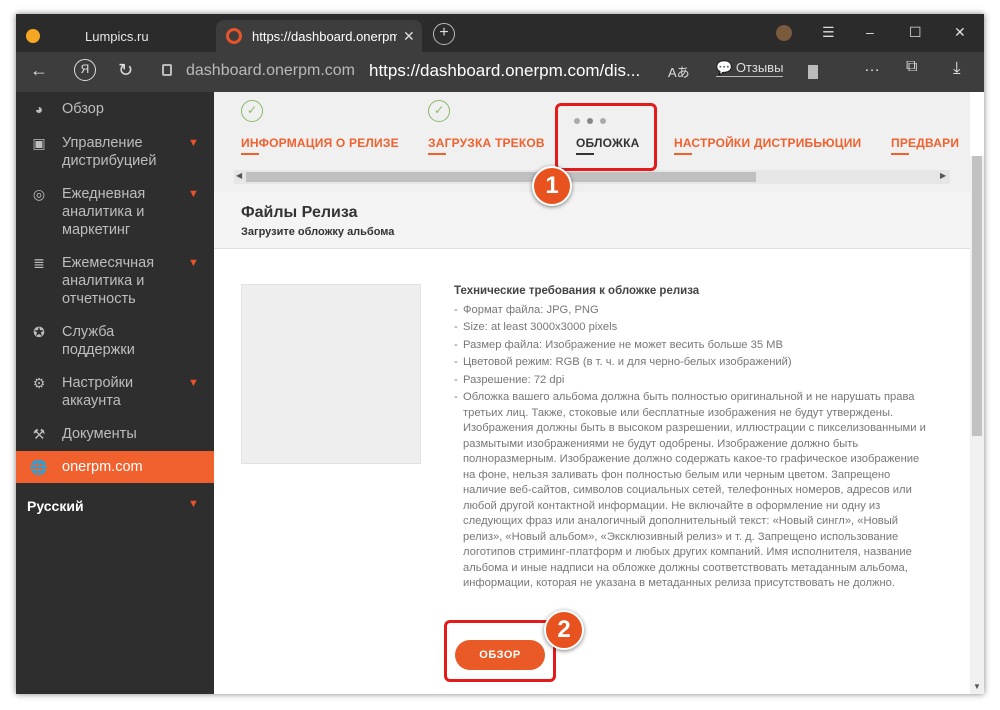 The height and width of the screenshot is (710, 1000). Describe the element at coordinates (39, 143) in the screenshot. I see `distribution-icon: ▣` at that location.